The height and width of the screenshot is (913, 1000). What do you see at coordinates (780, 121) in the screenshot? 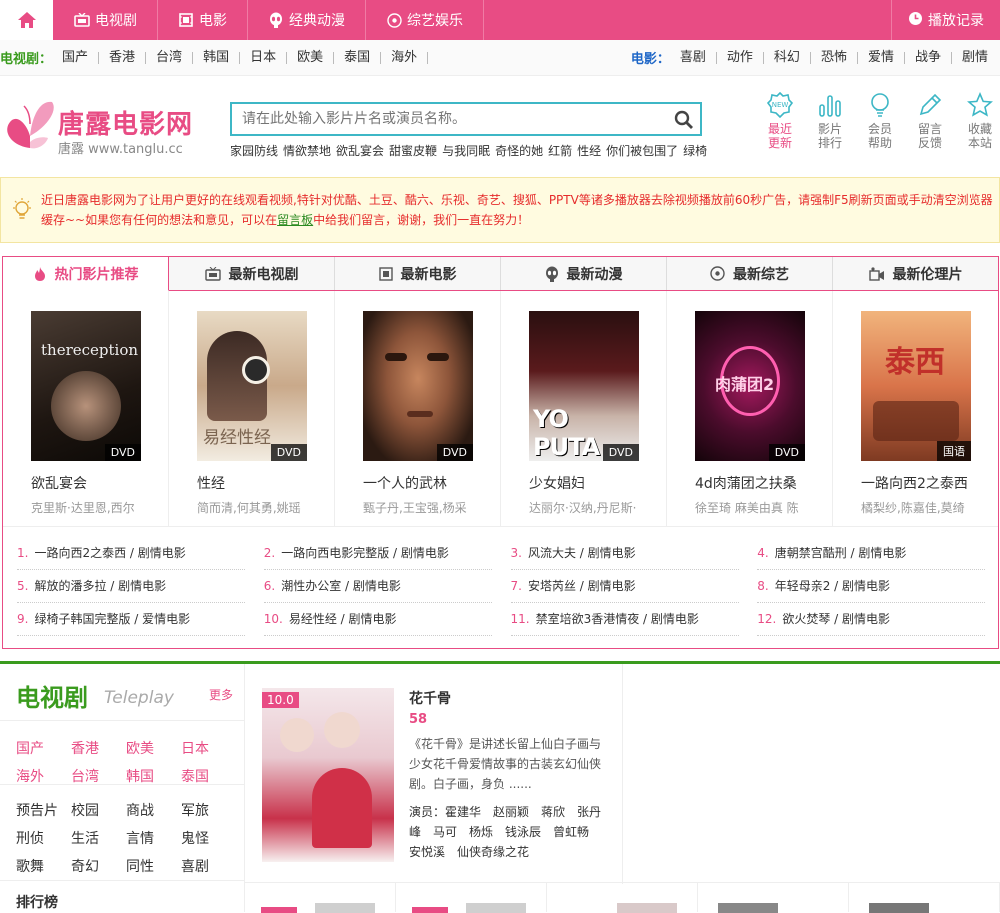
I see `recent-updates-button: NEW 最近 更新` at bounding box center [780, 121].